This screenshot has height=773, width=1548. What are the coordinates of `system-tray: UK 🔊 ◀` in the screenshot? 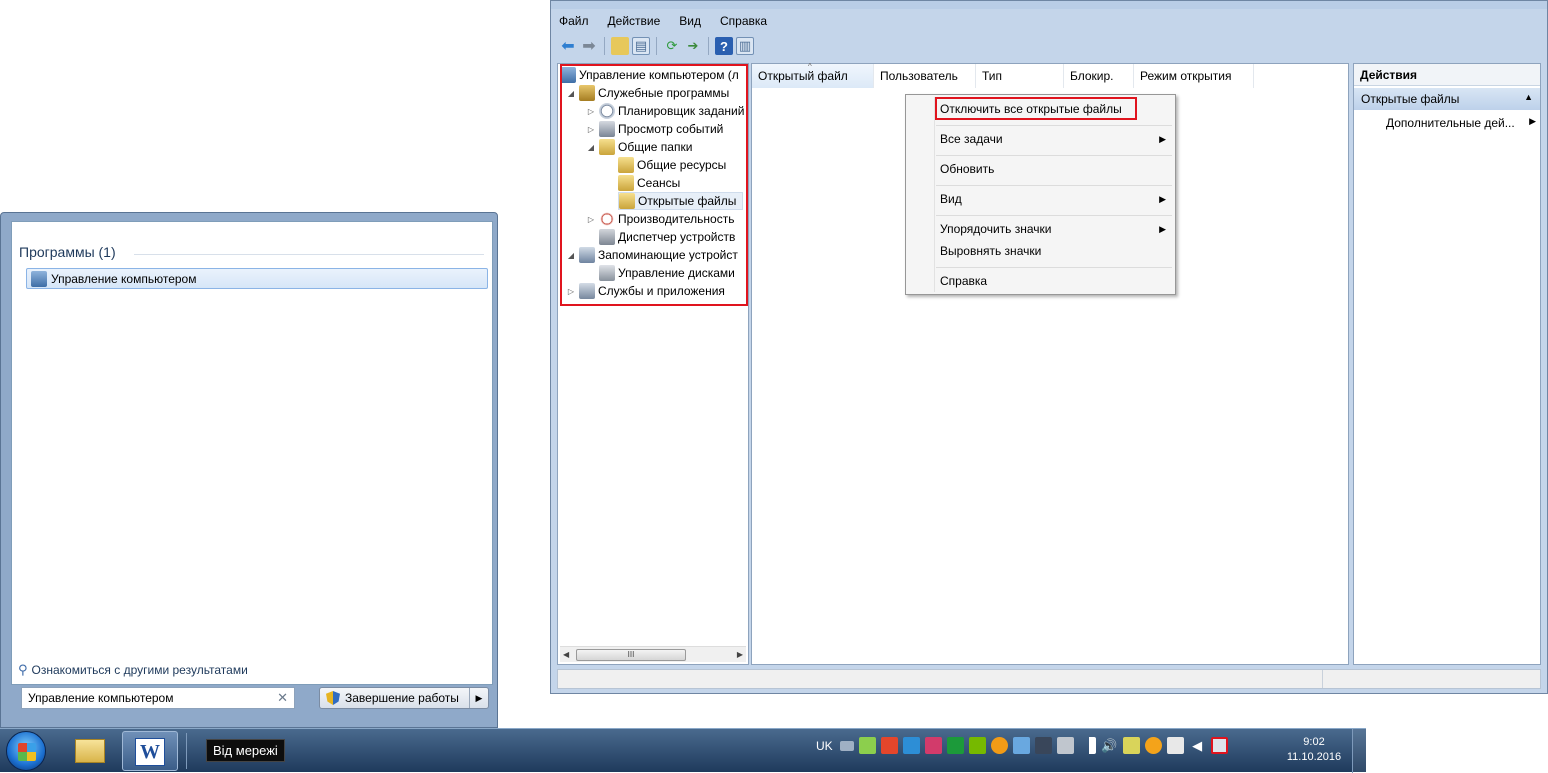 It's located at (1022, 745).